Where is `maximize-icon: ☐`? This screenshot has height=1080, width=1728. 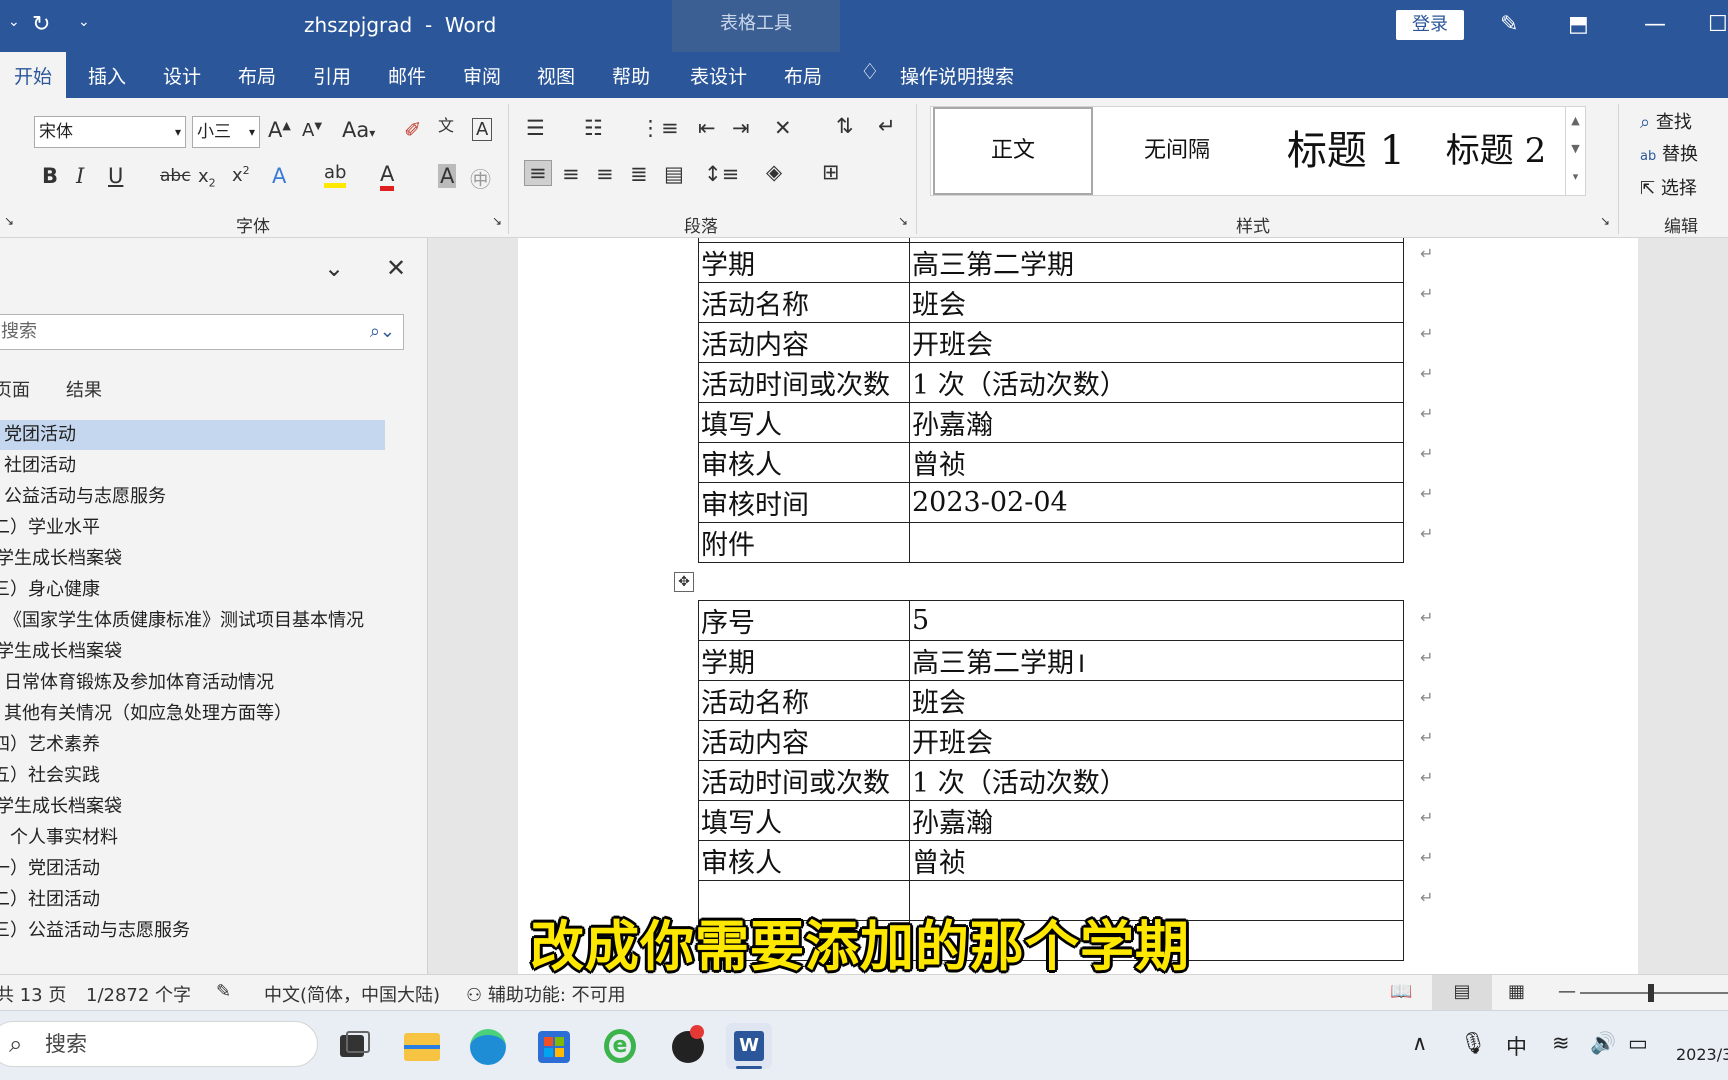 maximize-icon: ☐ is located at coordinates (1718, 24).